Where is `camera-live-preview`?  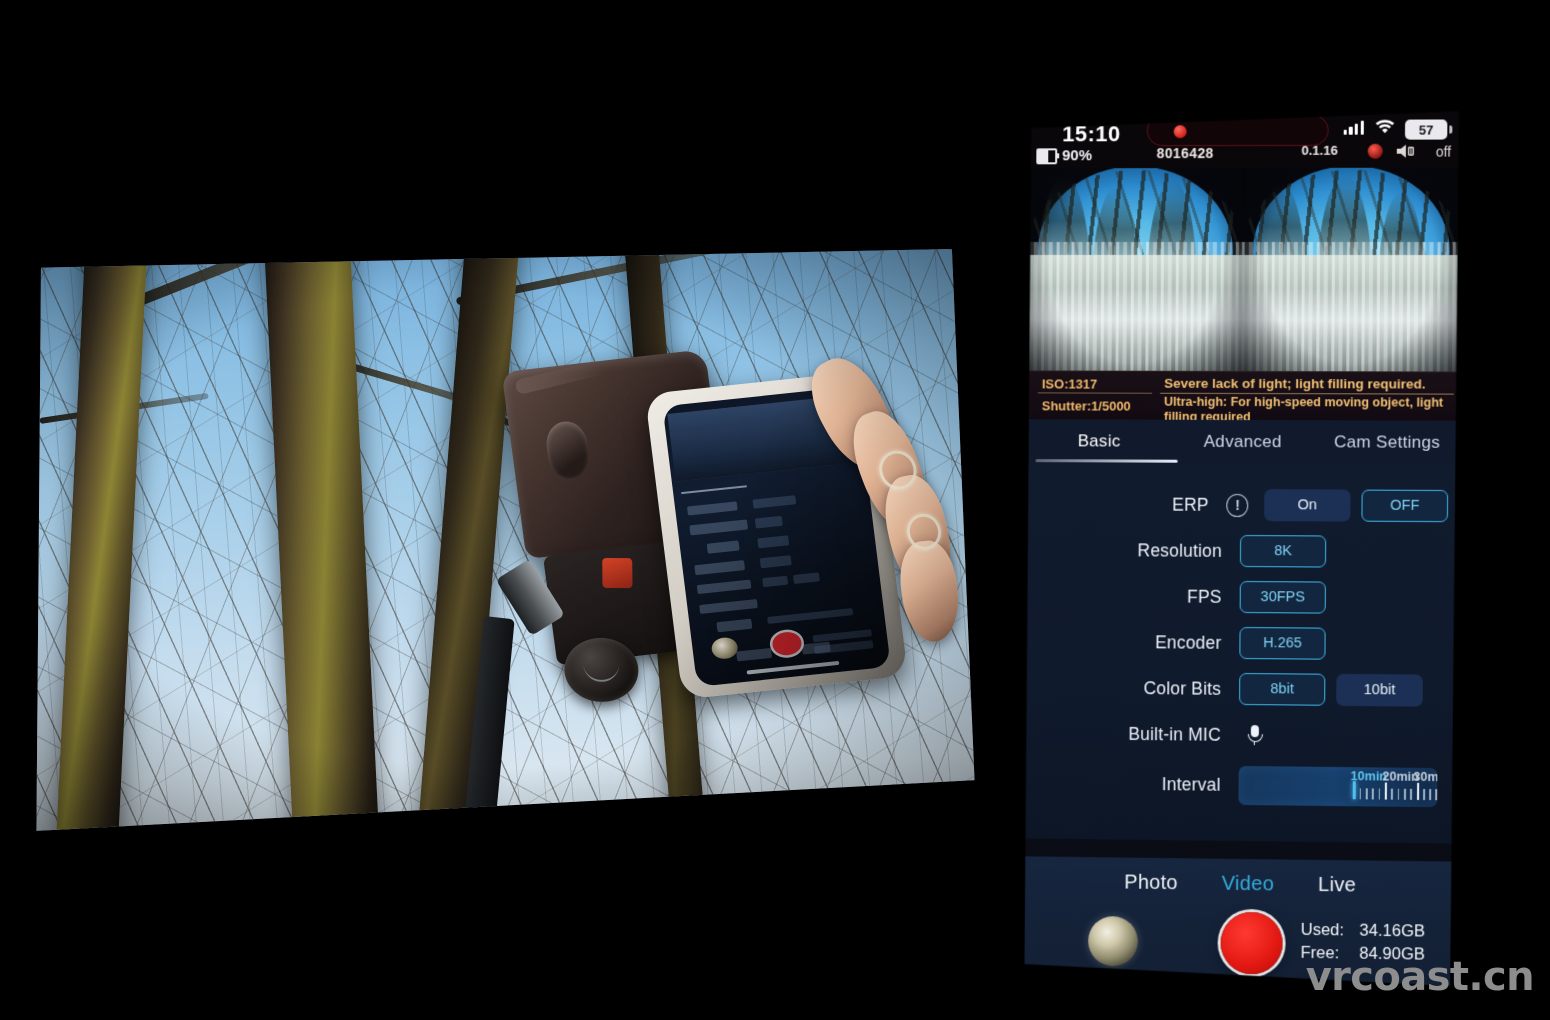
camera-live-preview is located at coordinates (1244, 270).